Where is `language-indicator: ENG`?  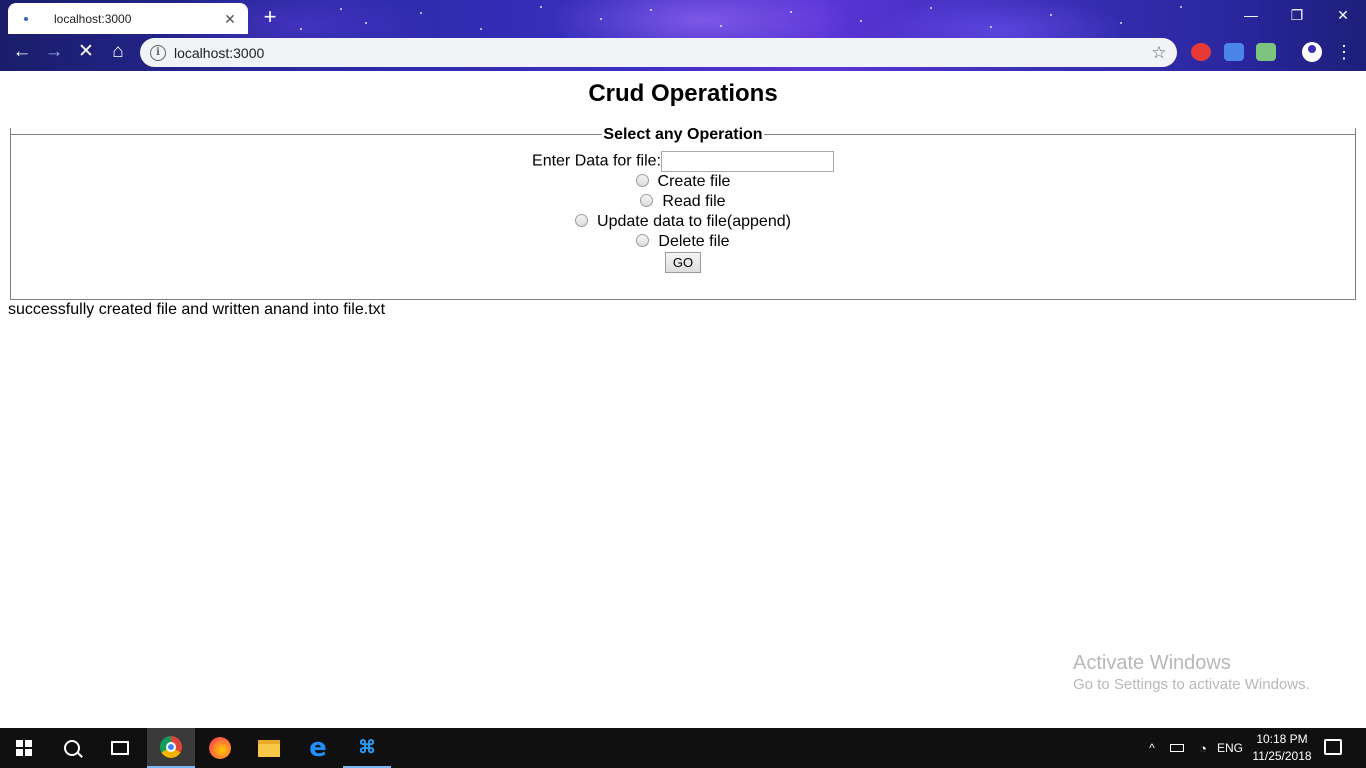 language-indicator: ENG is located at coordinates (1230, 748).